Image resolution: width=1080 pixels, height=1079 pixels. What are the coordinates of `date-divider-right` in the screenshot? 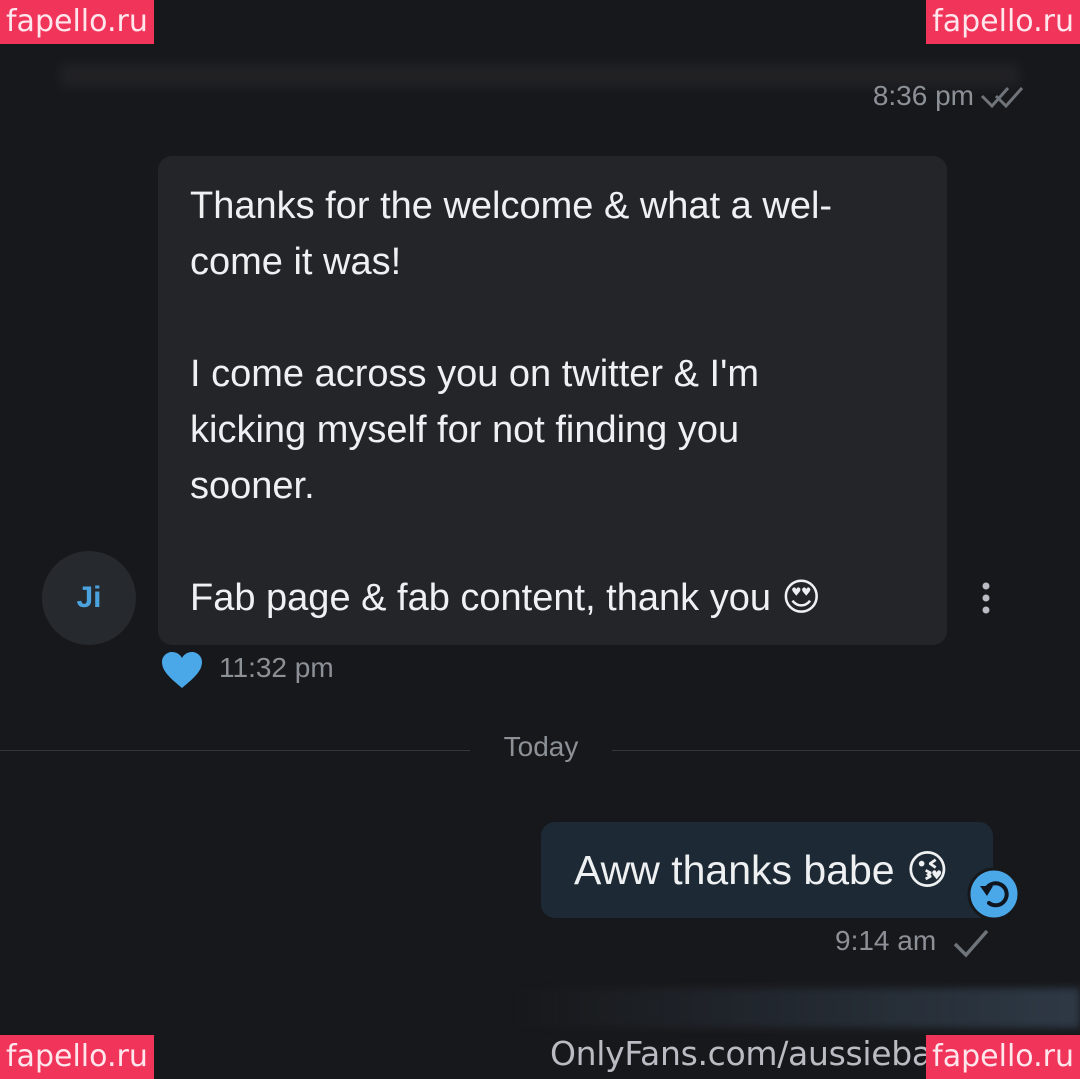 It's located at (846, 750).